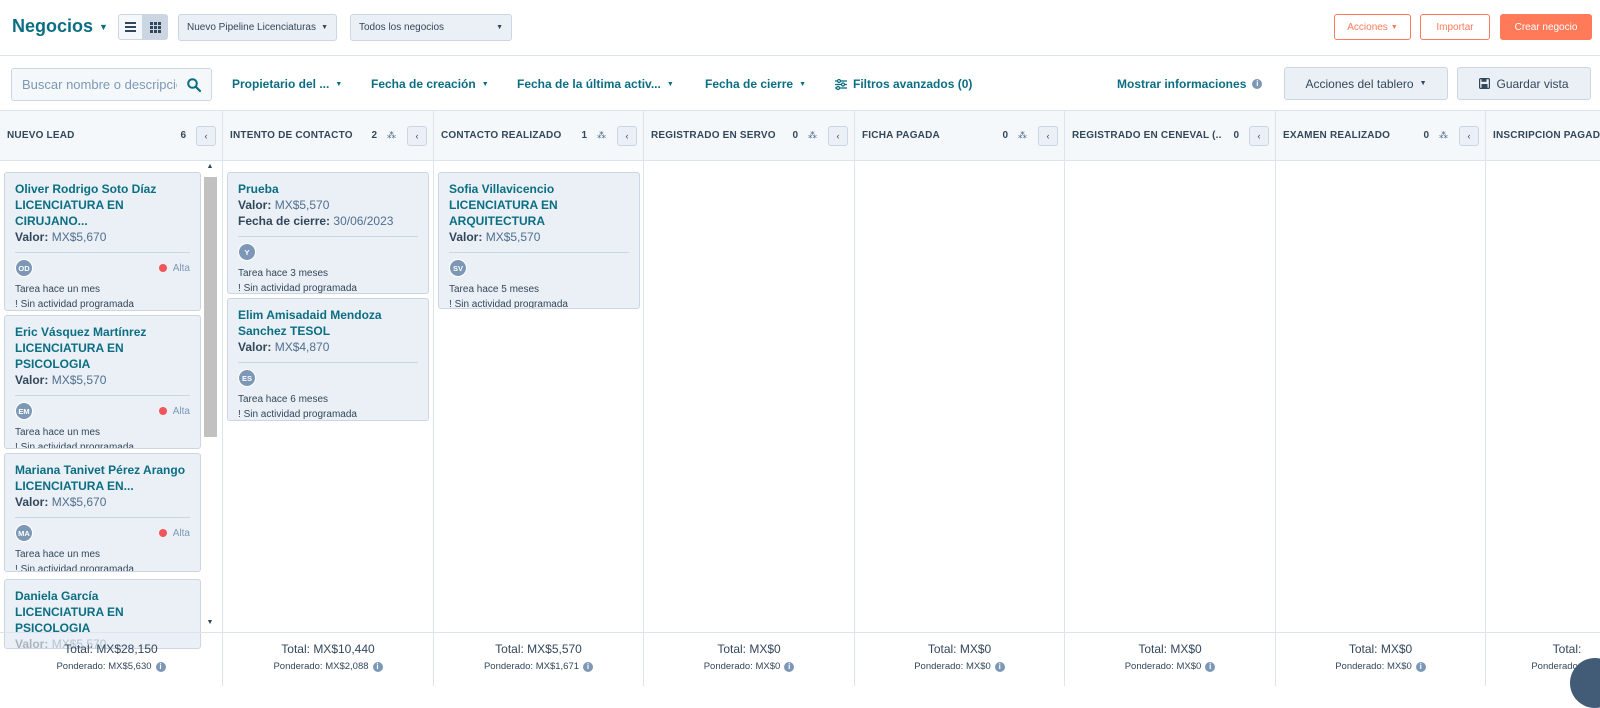  Describe the element at coordinates (210, 169) in the screenshot. I see `scroll-up-arrow-icon: ▲` at that location.